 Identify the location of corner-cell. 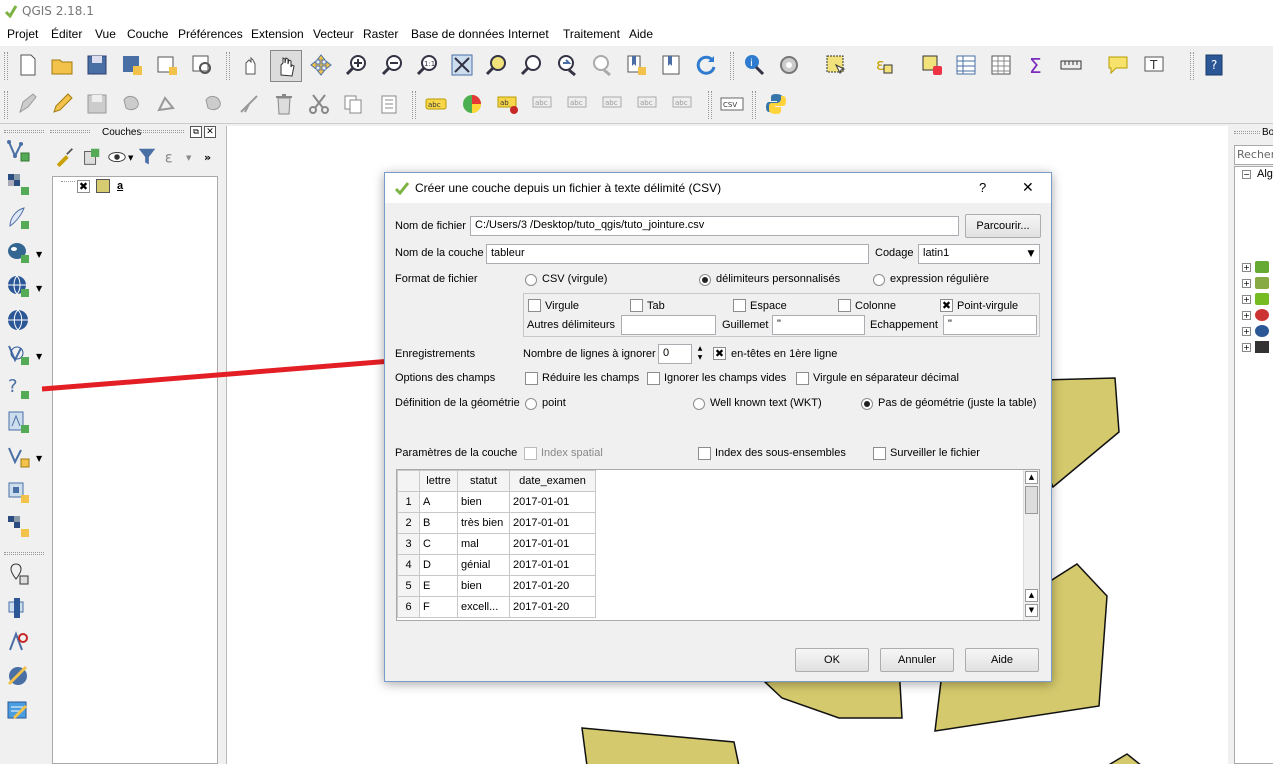
(408, 481).